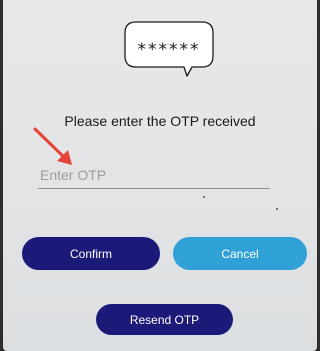 The height and width of the screenshot is (351, 320). I want to click on otp-bubble: ******, so click(169, 49).